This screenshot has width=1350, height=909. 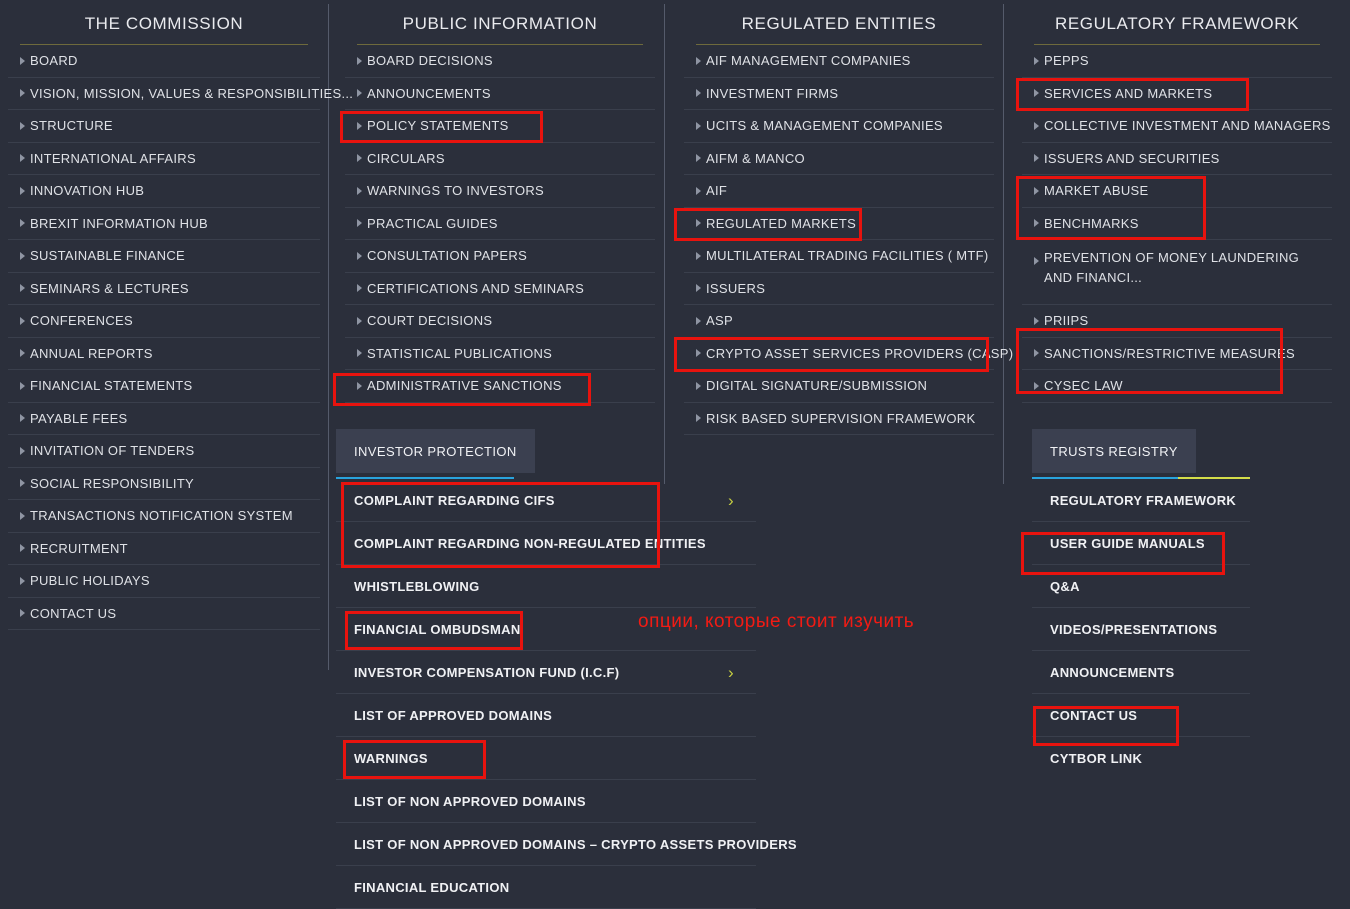 I want to click on menu-item-social-responsibility: SOCIAL RESPONSIBILITY, so click(x=164, y=484).